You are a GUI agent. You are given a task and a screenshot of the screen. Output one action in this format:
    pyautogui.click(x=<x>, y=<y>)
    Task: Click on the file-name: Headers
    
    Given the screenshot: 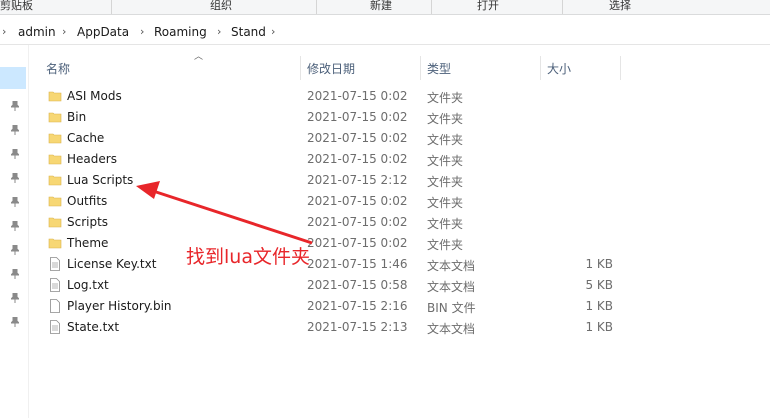 What is the action you would take?
    pyautogui.click(x=92, y=159)
    